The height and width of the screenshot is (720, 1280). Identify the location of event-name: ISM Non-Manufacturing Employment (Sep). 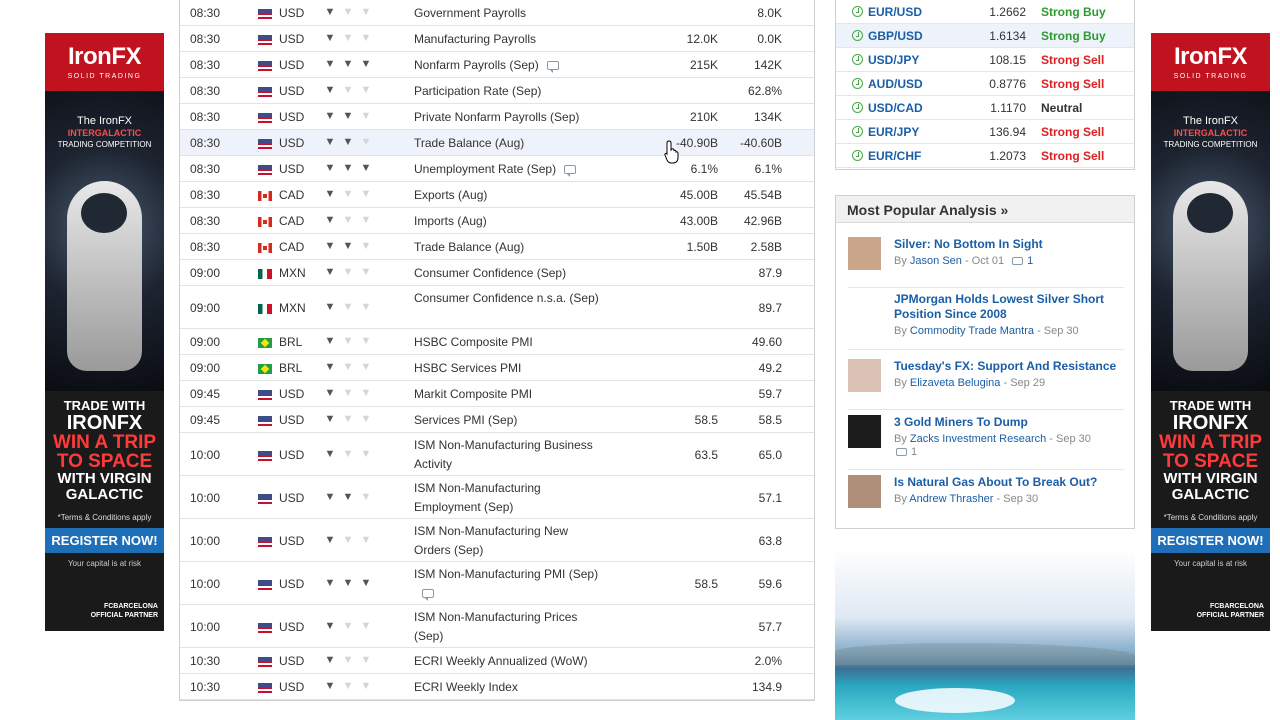
(506, 498).